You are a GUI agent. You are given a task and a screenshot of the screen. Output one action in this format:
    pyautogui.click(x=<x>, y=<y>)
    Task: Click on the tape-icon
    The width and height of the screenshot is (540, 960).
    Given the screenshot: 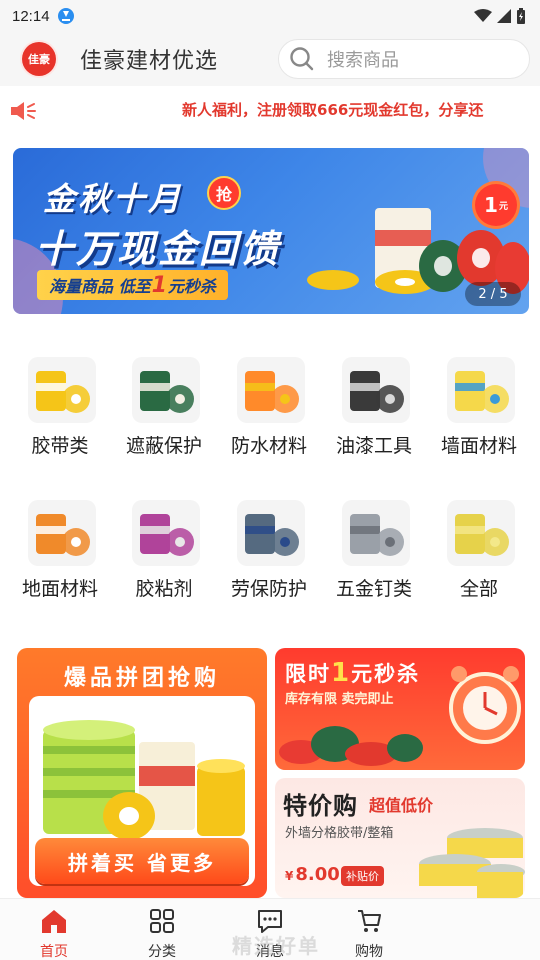 What is the action you would take?
    pyautogui.click(x=62, y=390)
    